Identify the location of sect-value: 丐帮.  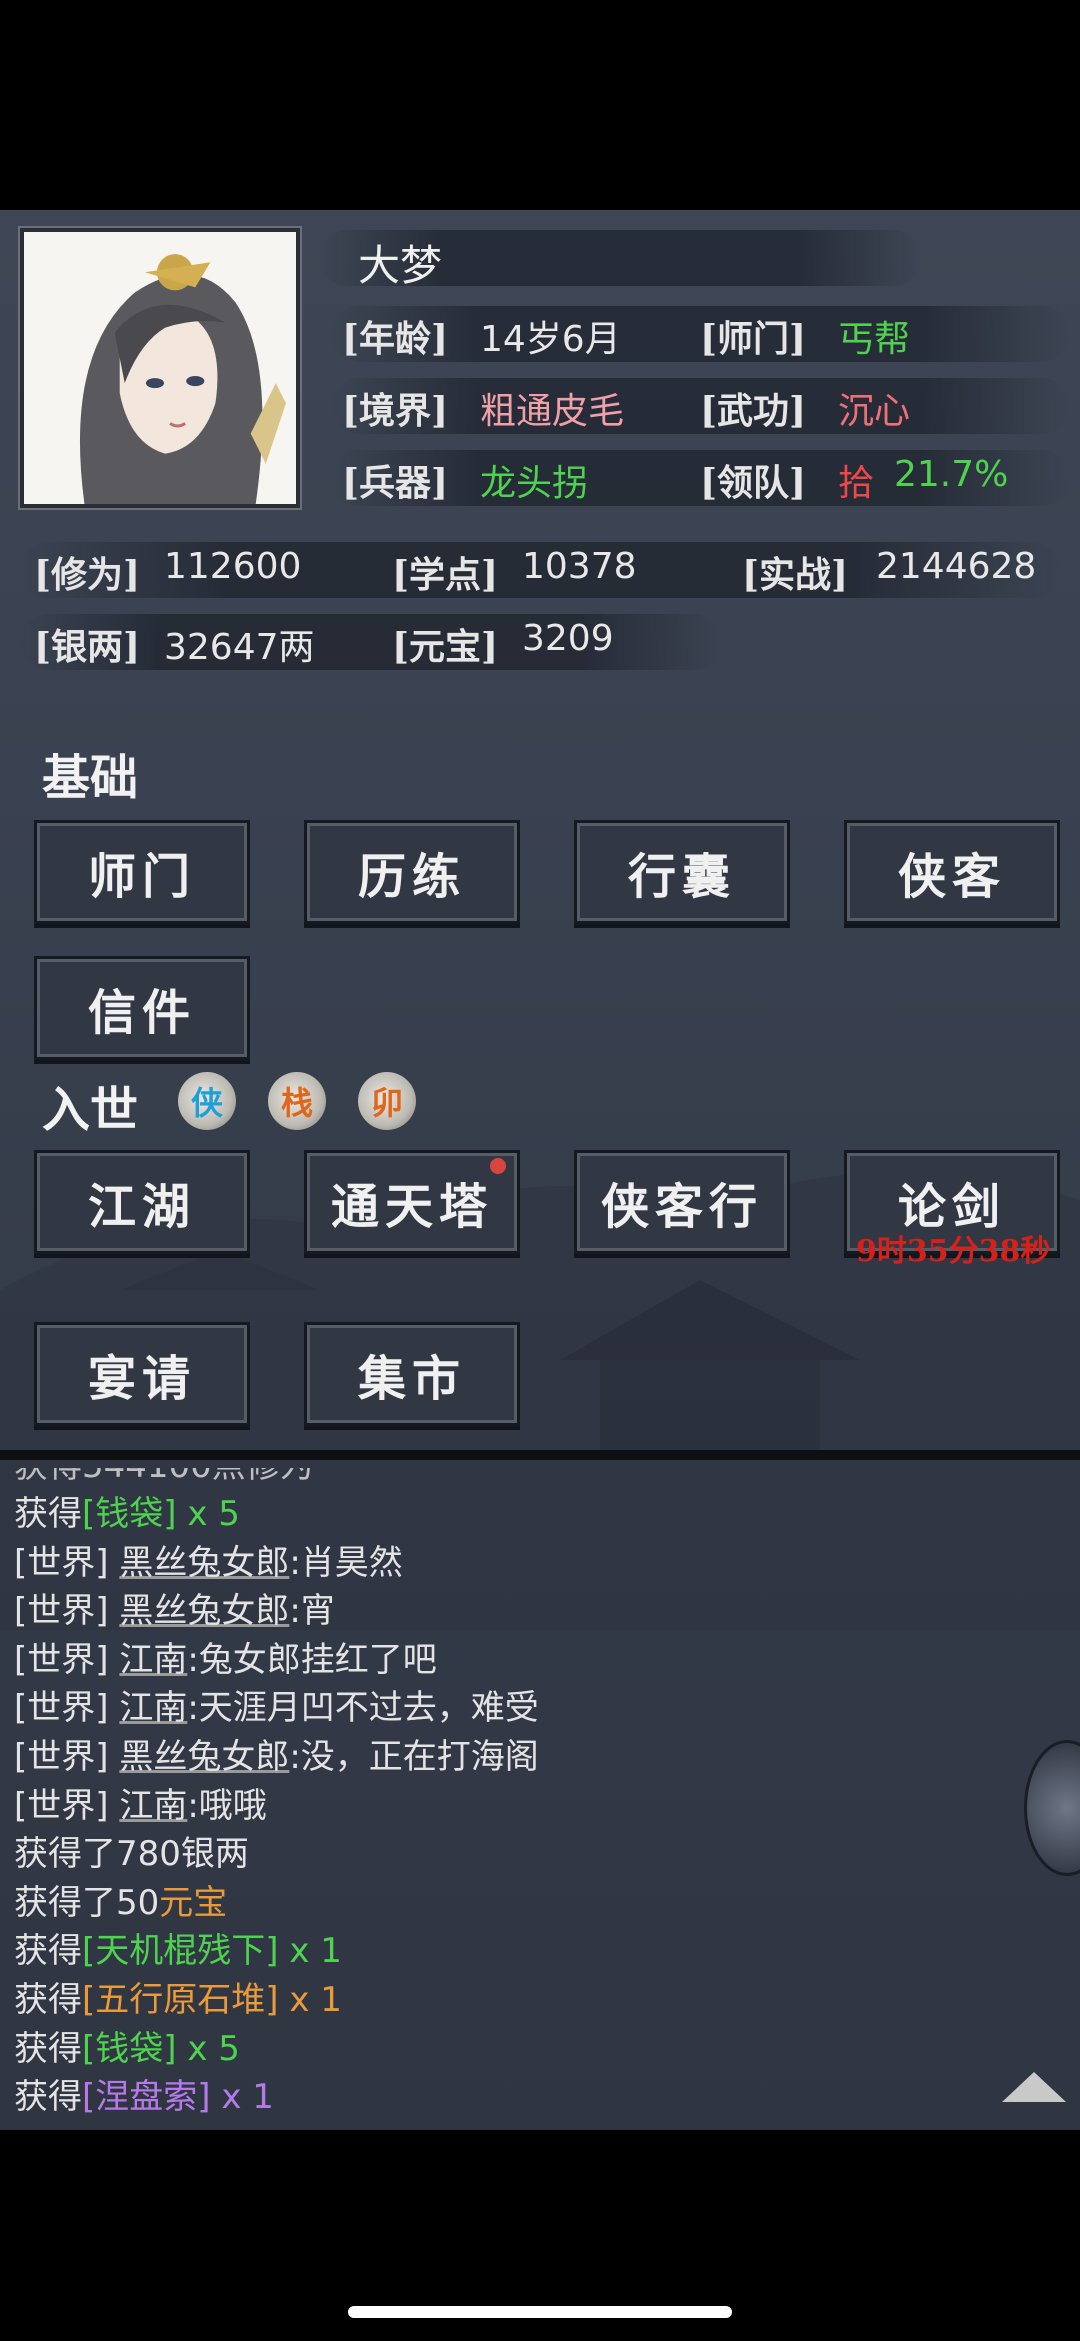
(874, 339).